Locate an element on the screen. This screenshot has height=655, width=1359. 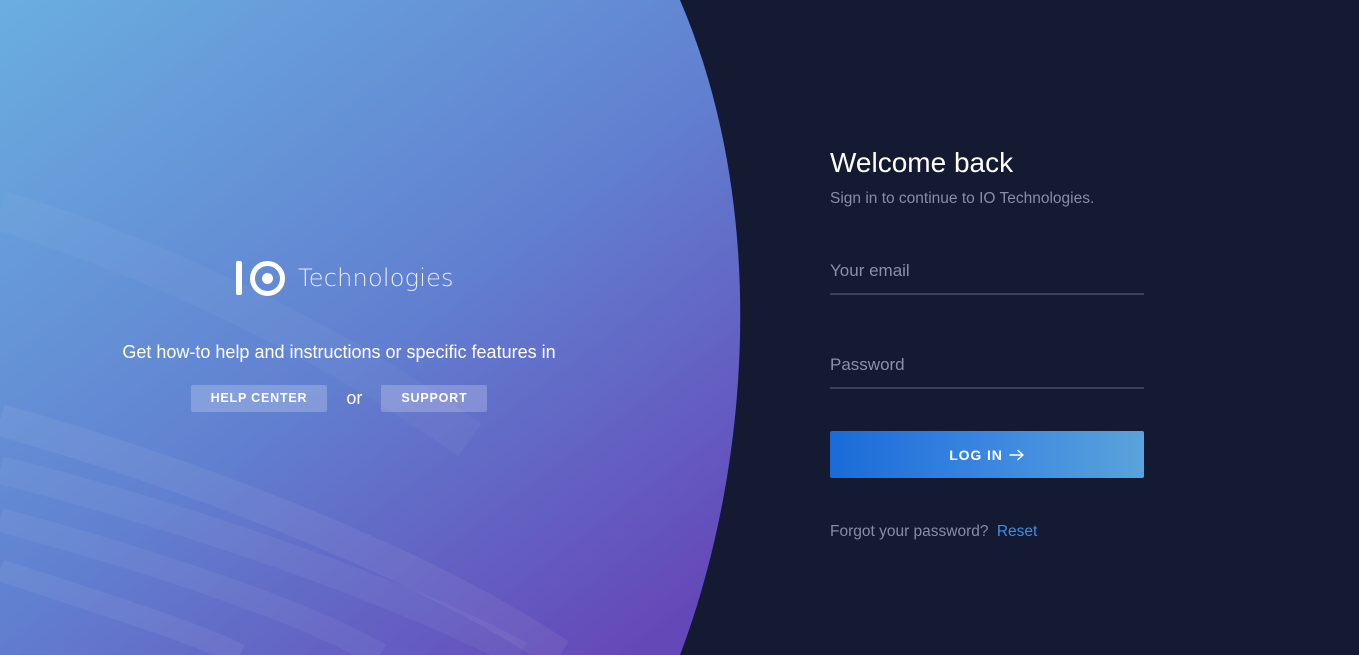
login-button: LOG IN is located at coordinates (987, 454).